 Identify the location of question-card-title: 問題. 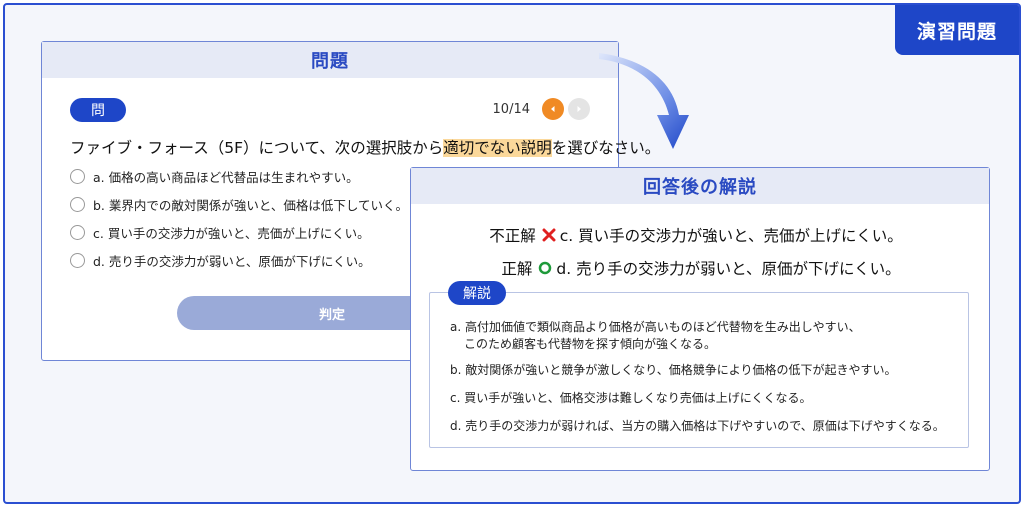
(330, 60).